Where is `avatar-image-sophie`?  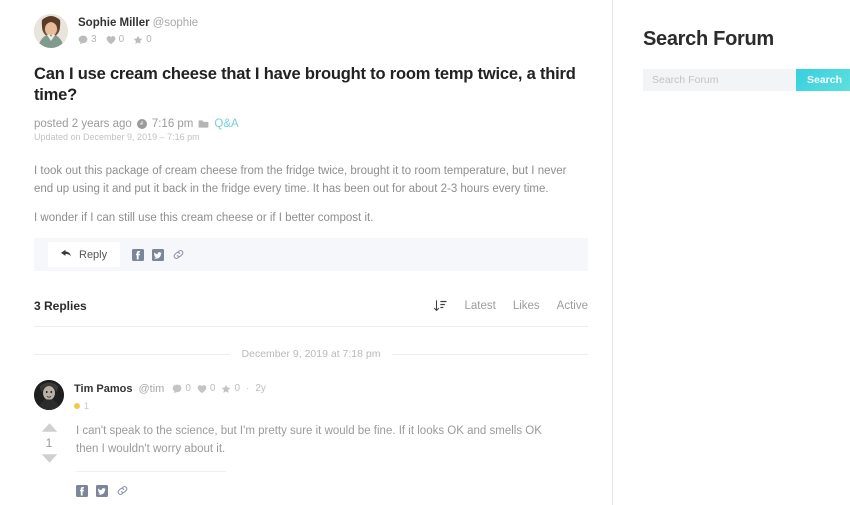 avatar-image-sophie is located at coordinates (51, 31).